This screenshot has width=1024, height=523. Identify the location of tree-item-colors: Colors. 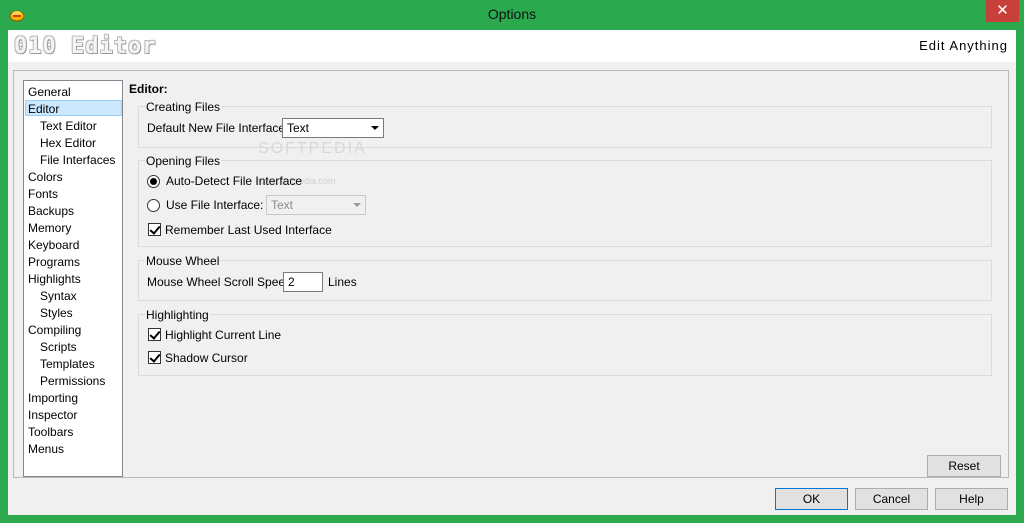
(45, 177).